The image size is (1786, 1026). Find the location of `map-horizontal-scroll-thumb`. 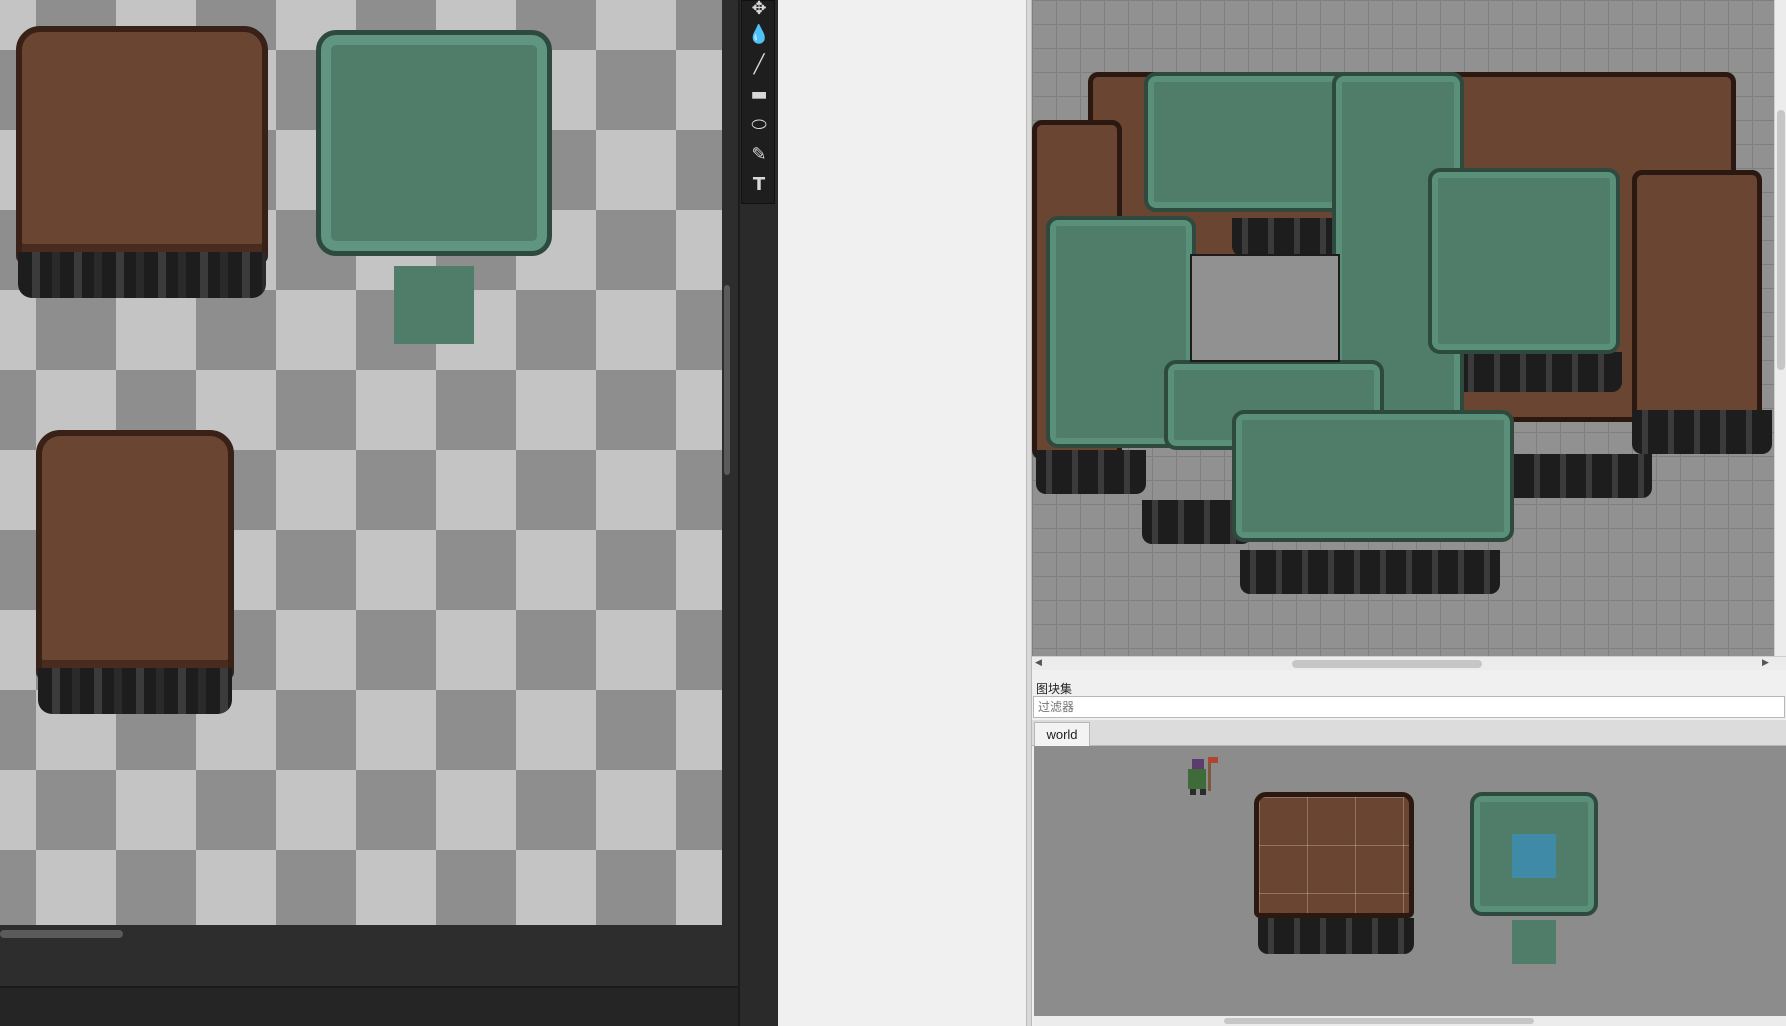

map-horizontal-scroll-thumb is located at coordinates (1387, 664).